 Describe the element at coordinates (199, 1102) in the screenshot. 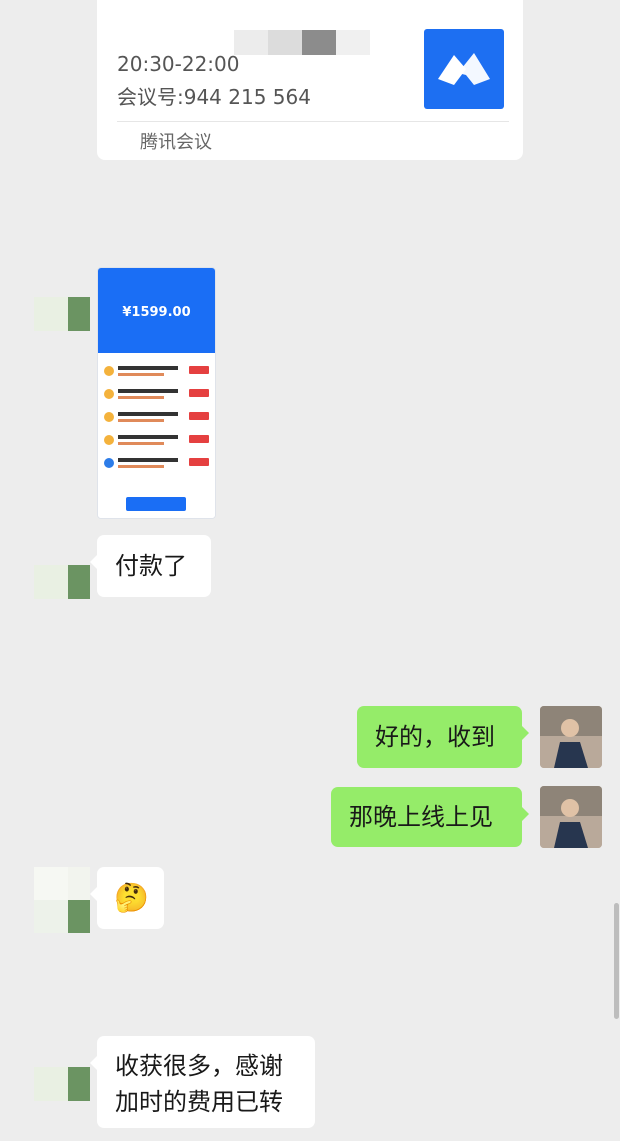

I see `message-text-line: 加时的费用已转` at that location.